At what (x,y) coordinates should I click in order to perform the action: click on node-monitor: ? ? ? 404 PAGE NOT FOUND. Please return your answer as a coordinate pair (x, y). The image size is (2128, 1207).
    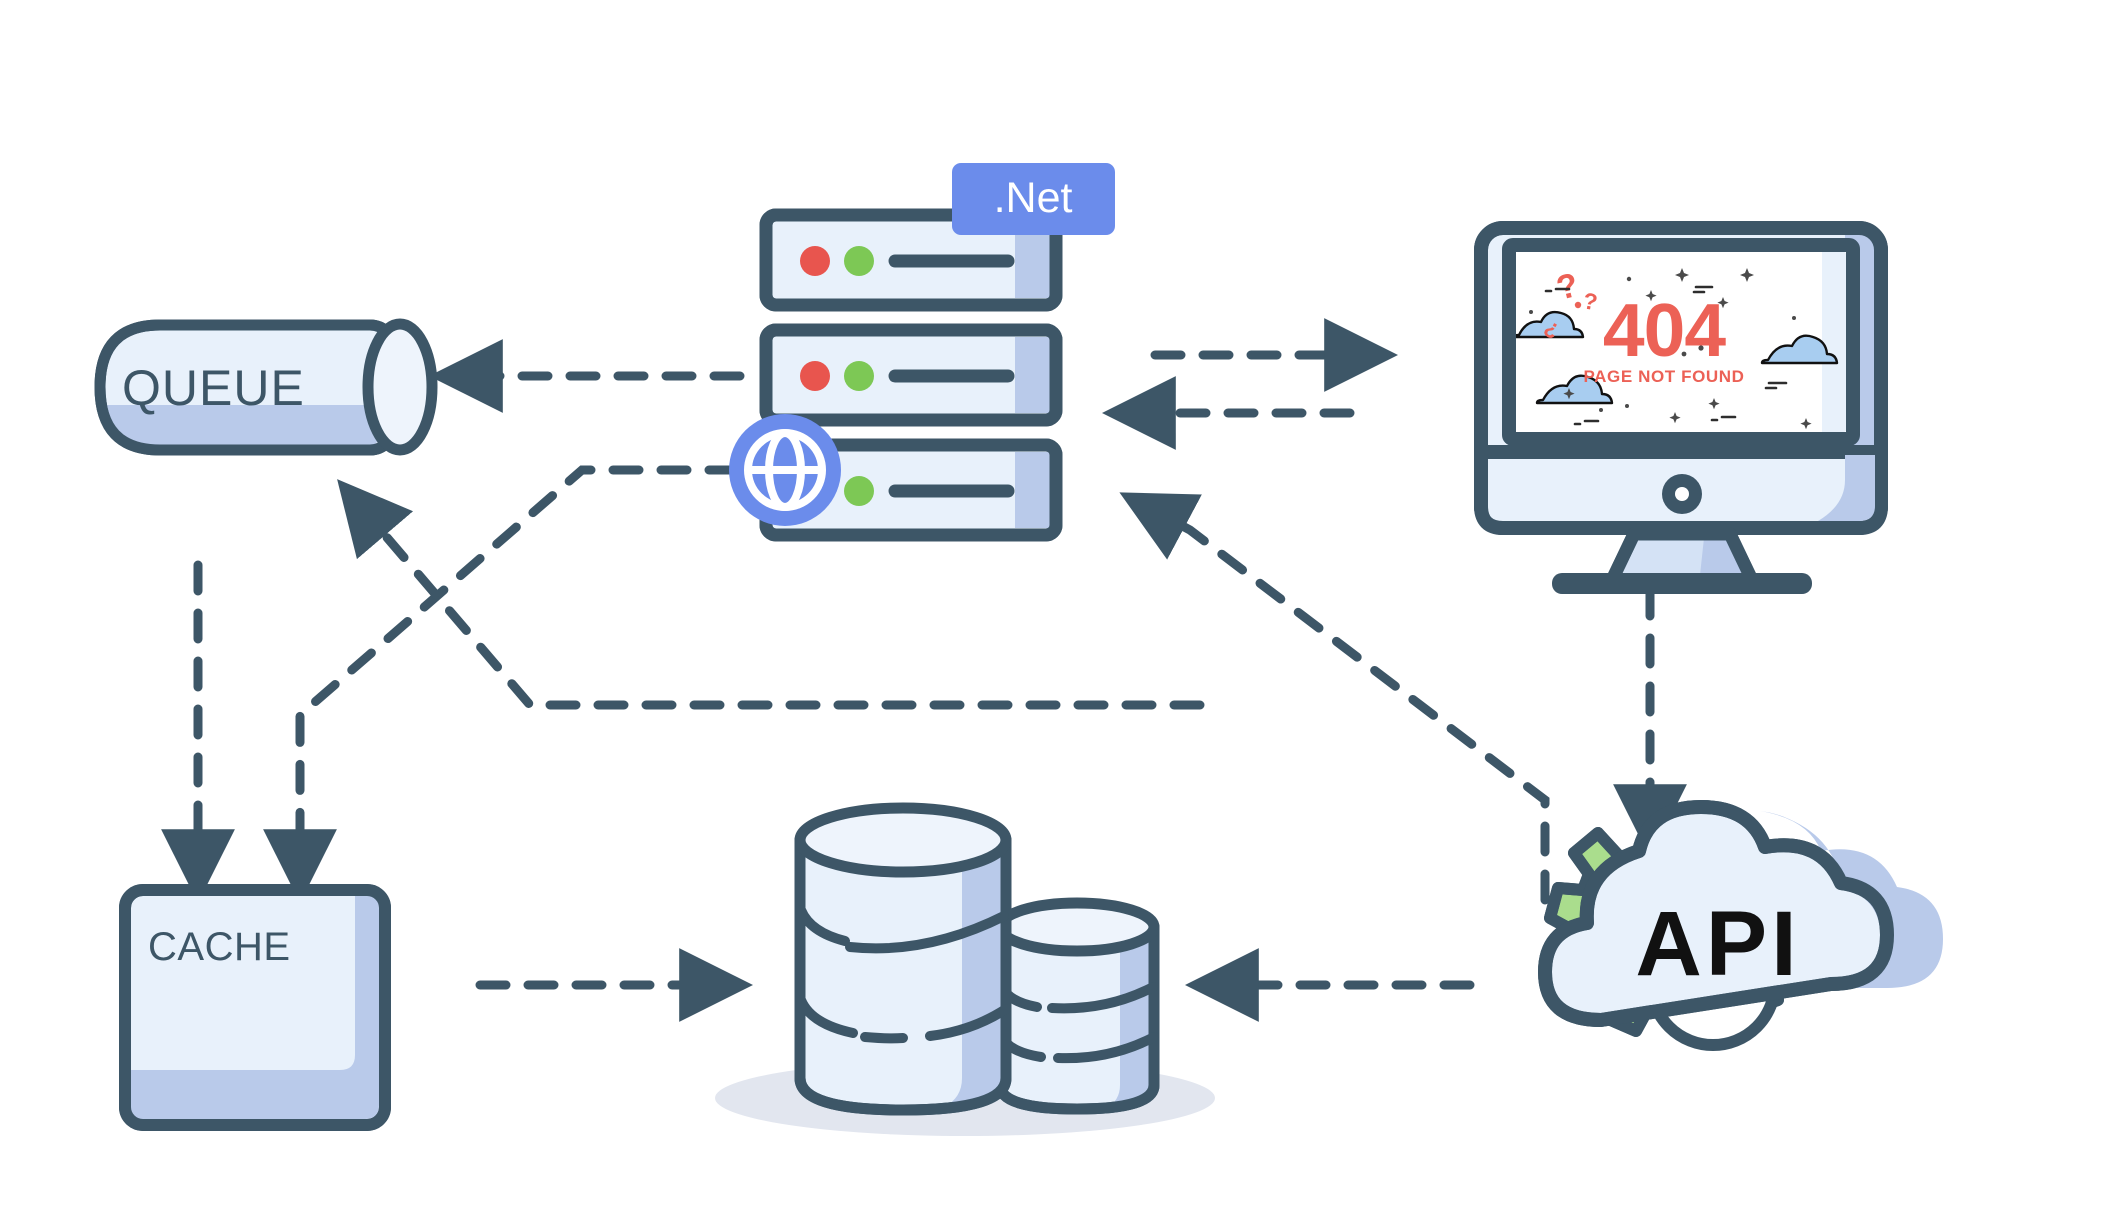
    Looking at the image, I should click on (1681, 407).